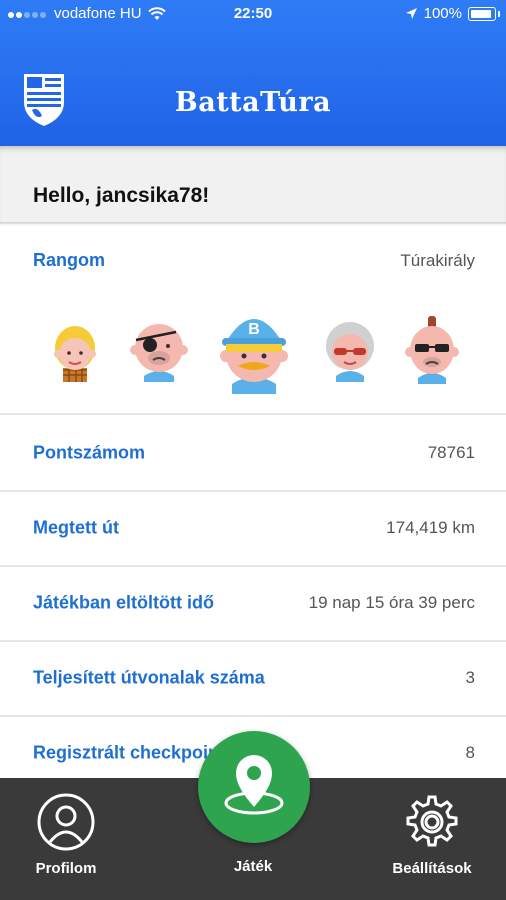  Describe the element at coordinates (254, 329) in the screenshot. I see `svg-text: B` at that location.